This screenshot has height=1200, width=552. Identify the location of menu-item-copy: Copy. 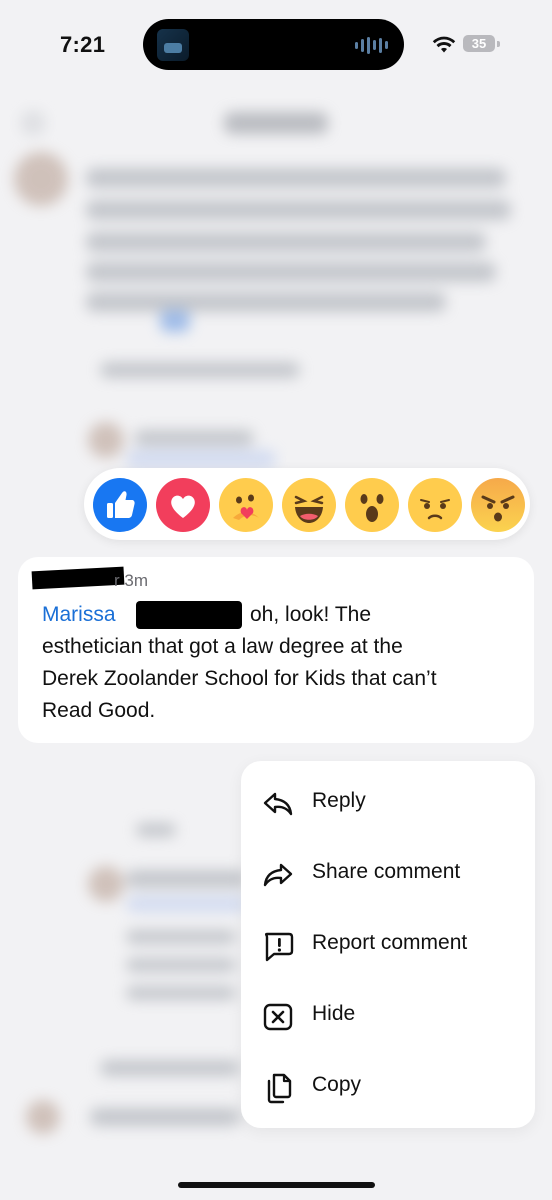
(388, 1087).